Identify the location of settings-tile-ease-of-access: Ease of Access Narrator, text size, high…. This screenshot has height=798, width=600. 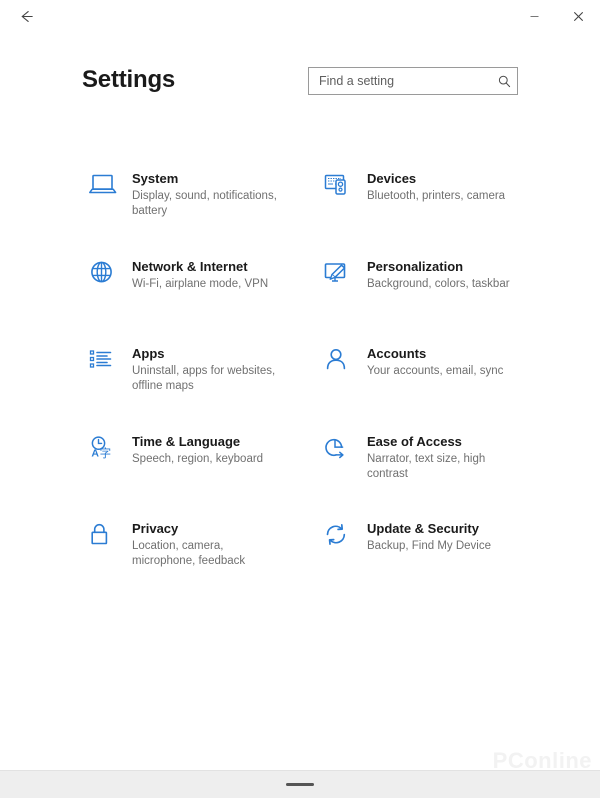
(435, 475).